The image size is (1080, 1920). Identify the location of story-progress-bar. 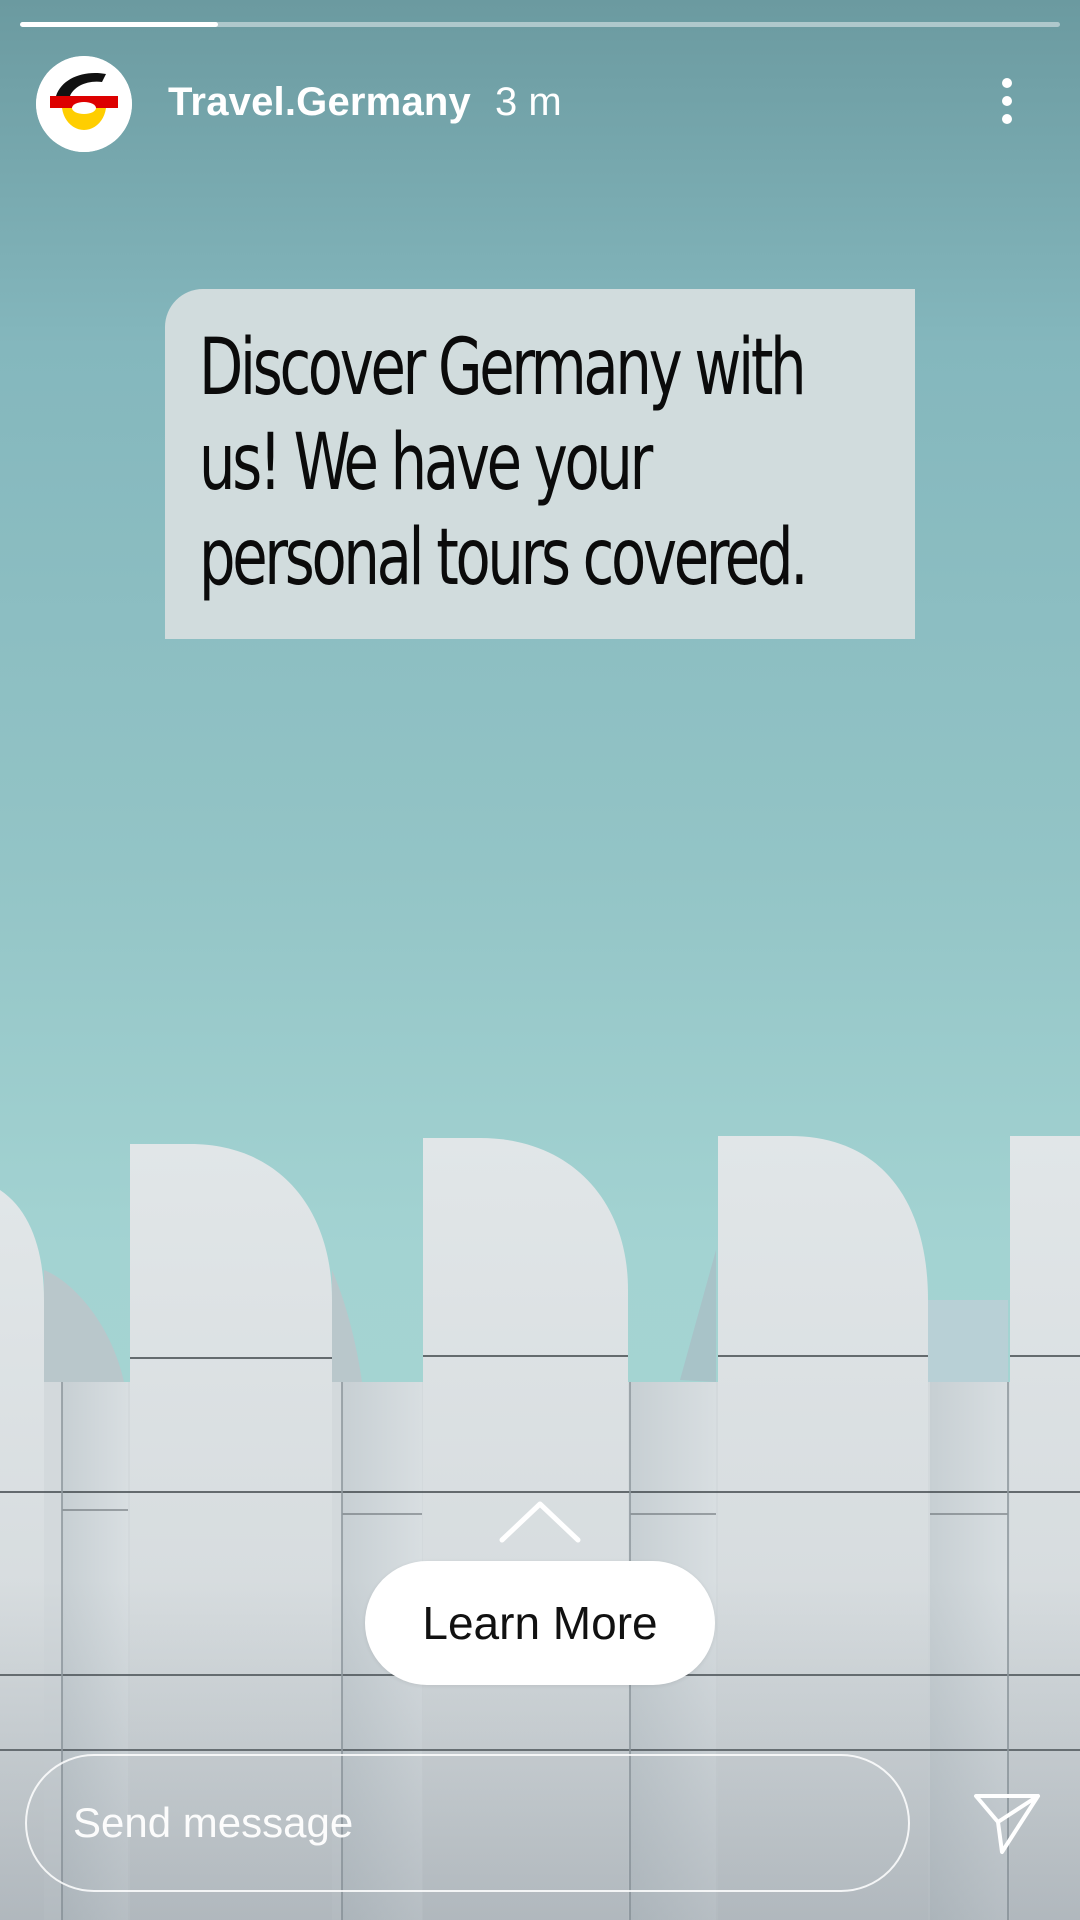
(540, 24).